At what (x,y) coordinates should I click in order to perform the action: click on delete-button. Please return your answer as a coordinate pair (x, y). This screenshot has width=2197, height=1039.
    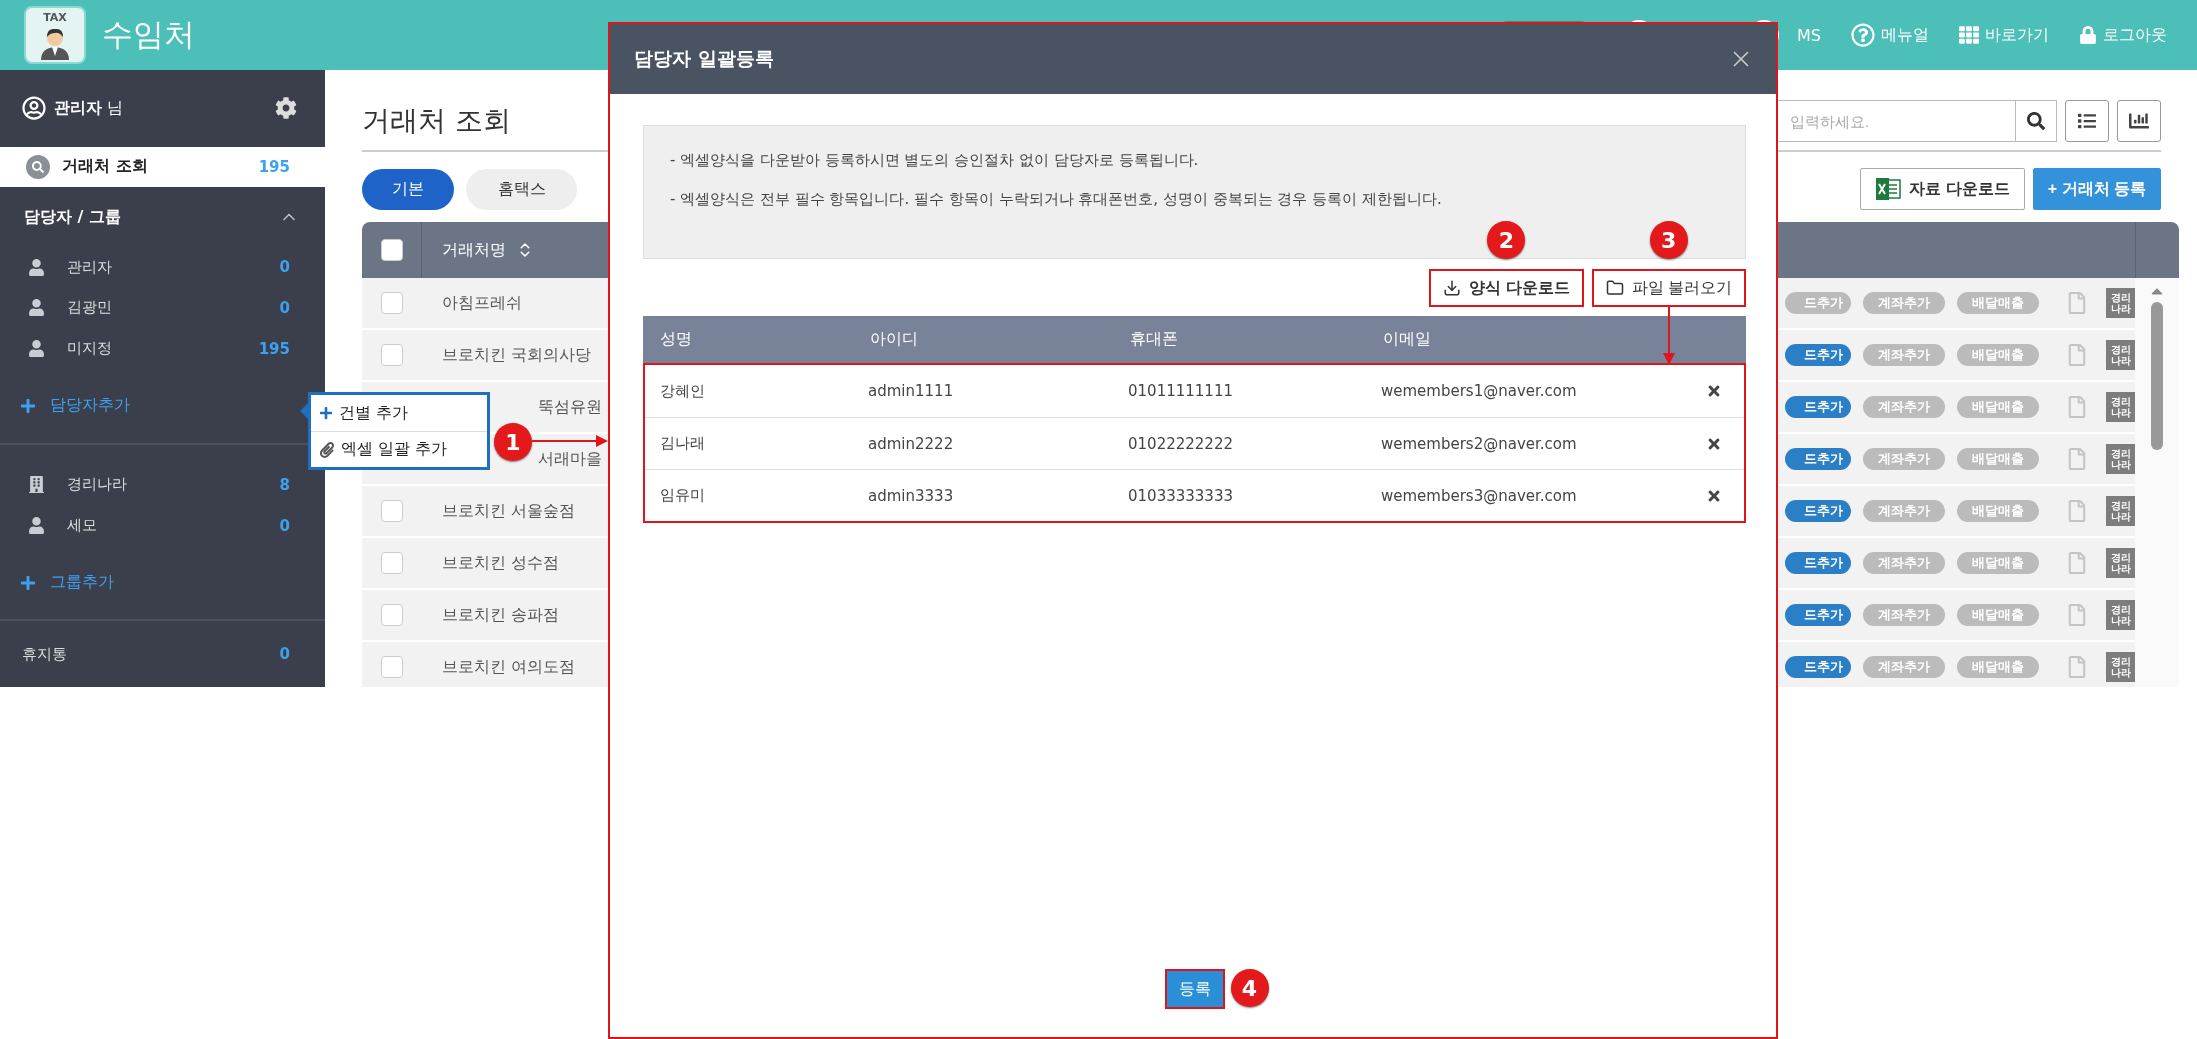
    Looking at the image, I should click on (1714, 391).